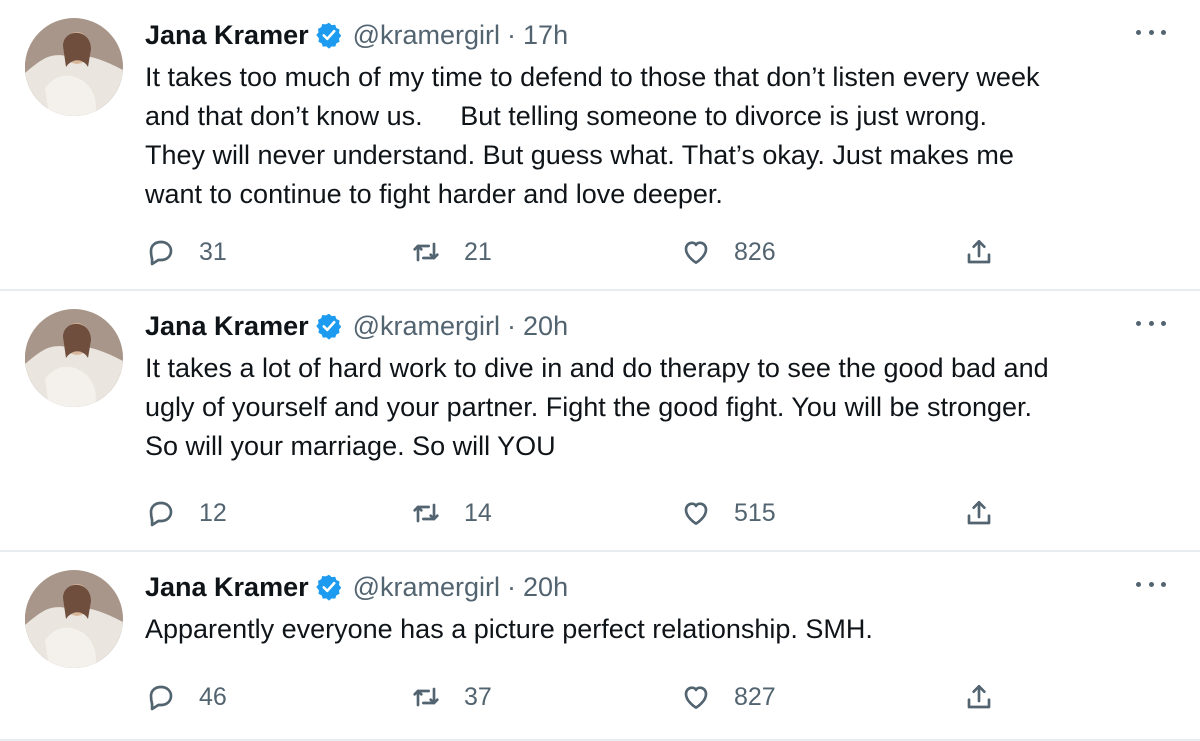 The height and width of the screenshot is (741, 1200). What do you see at coordinates (728, 697) in the screenshot?
I see `like-button: 827` at bounding box center [728, 697].